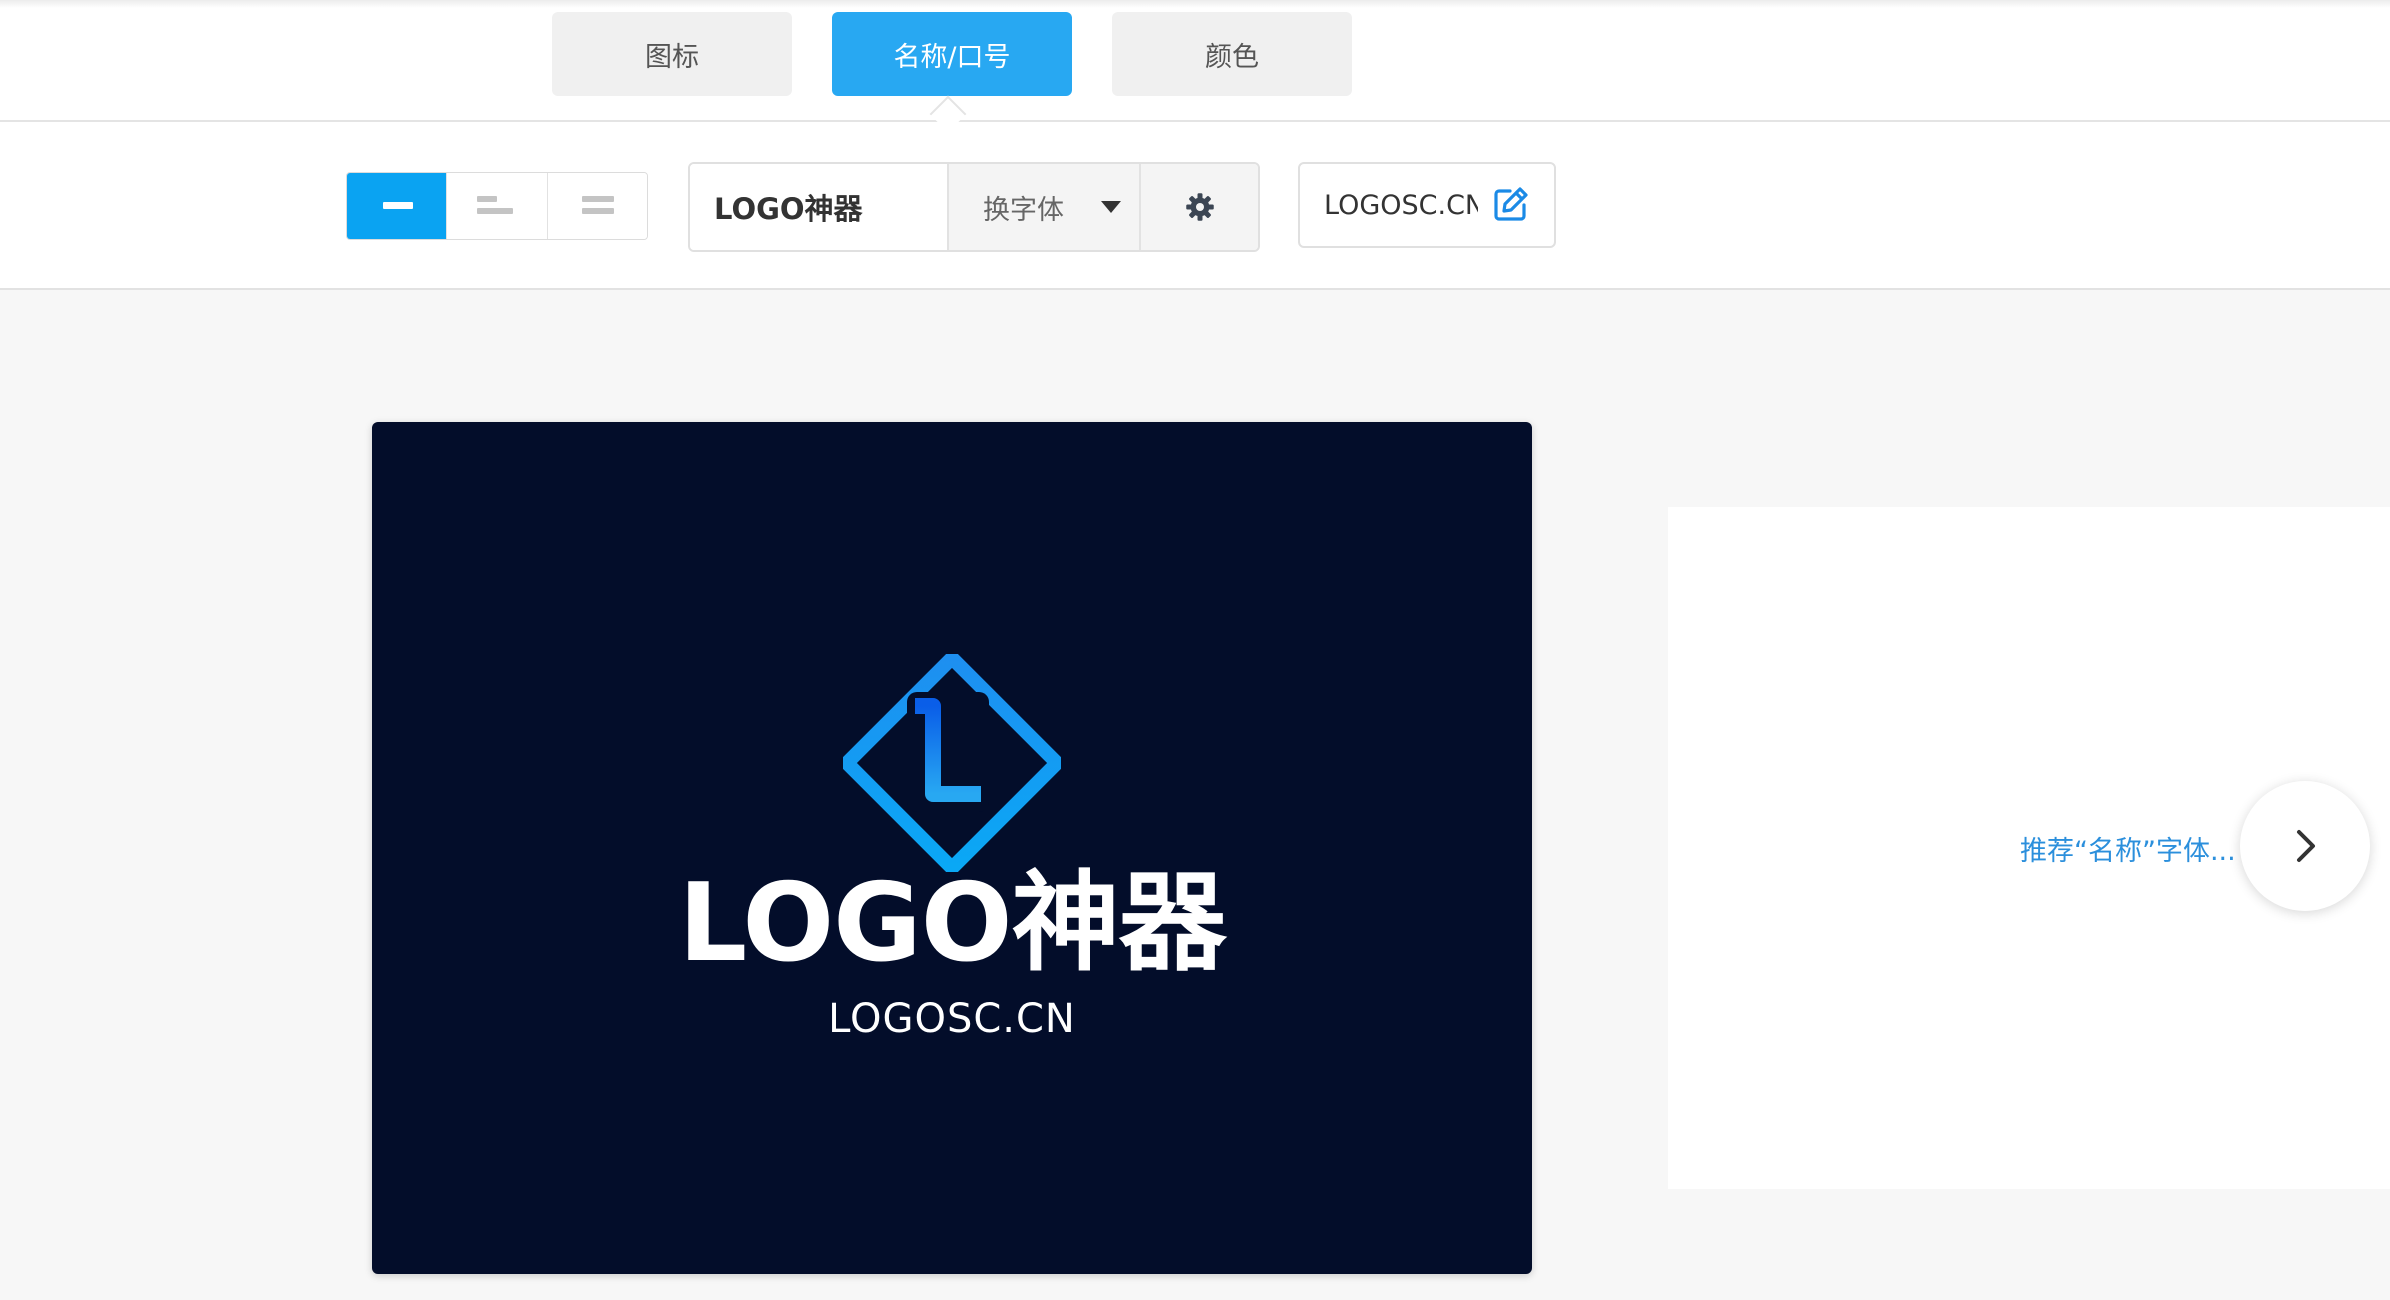  I want to click on logo-name-text: LOGO神器, so click(952, 923).